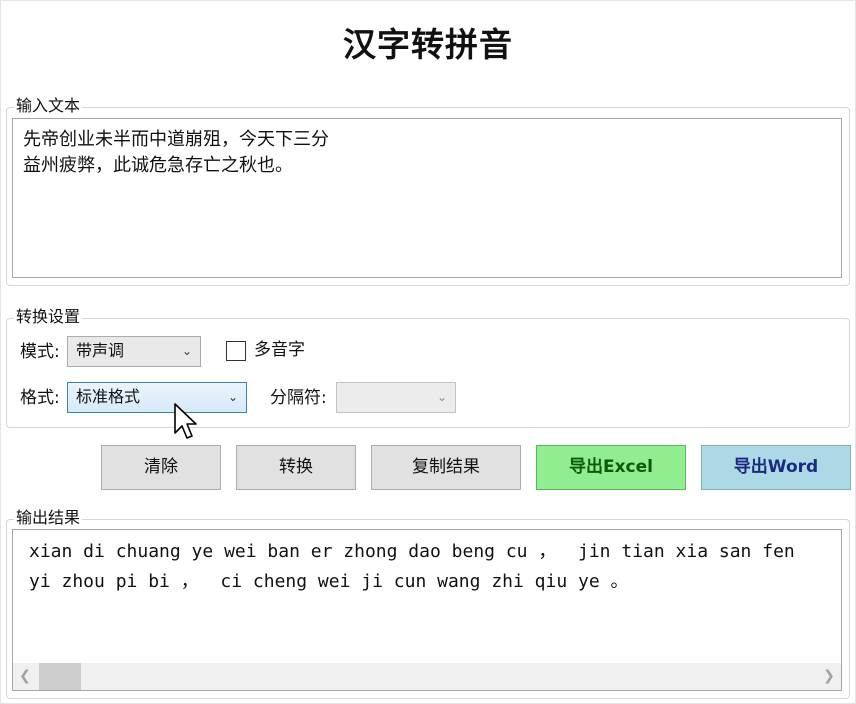 The image size is (856, 704). I want to click on export-word-button: 导出Word, so click(776, 467).